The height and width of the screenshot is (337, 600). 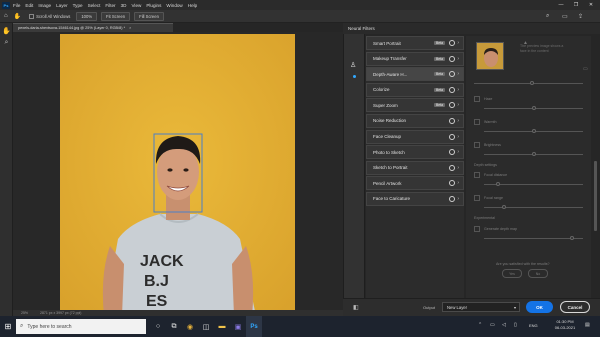 I want to click on fit-screen-button: Fit Screen, so click(x=116, y=16).